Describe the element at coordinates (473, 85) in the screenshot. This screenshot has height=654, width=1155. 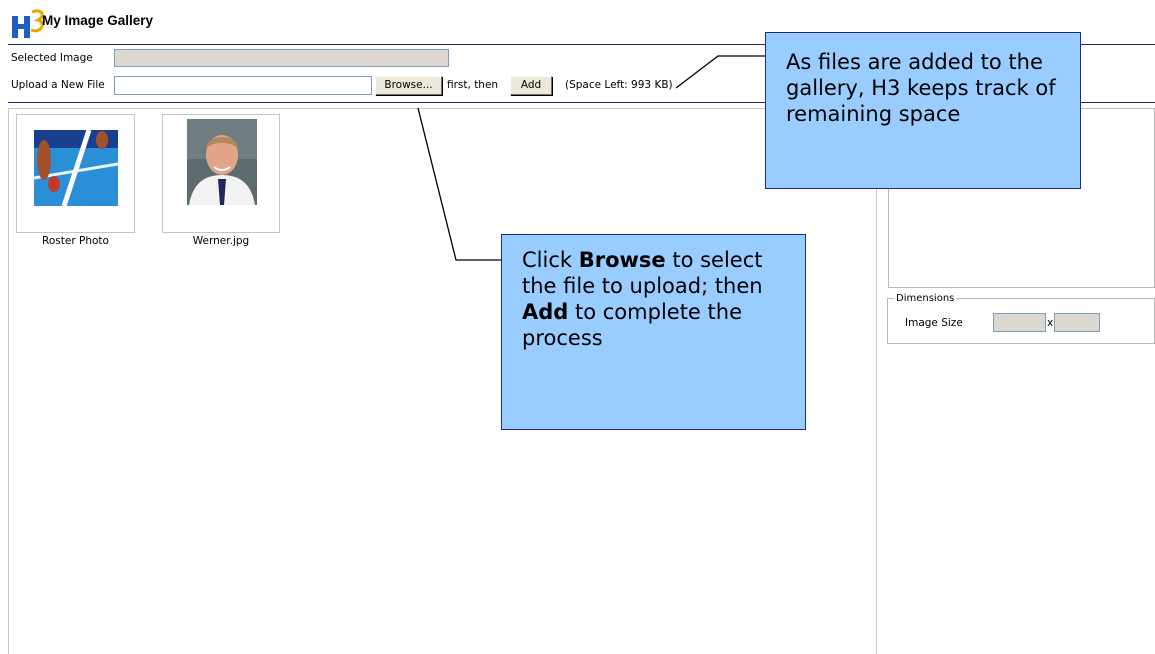
I see `first-then-text: first, then` at that location.